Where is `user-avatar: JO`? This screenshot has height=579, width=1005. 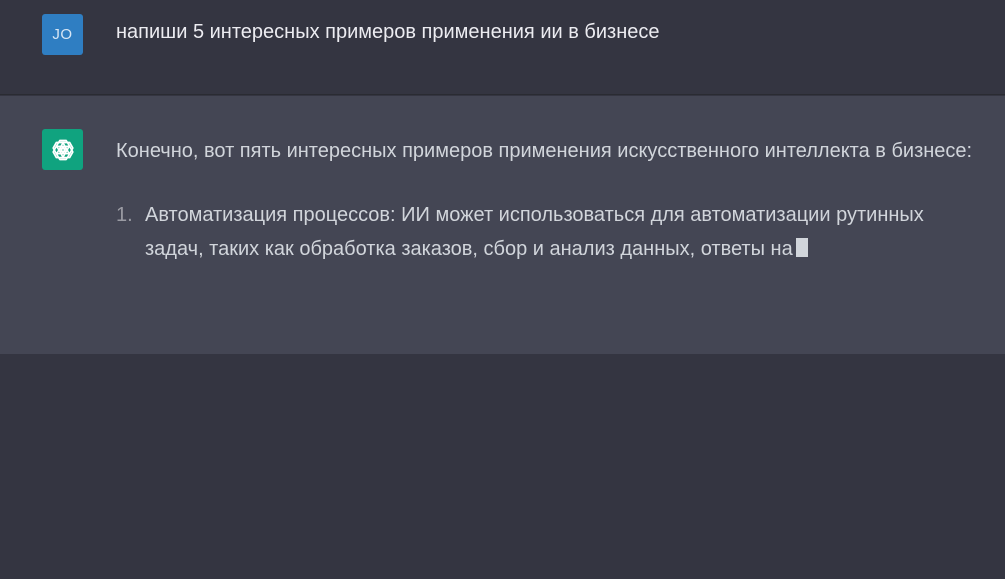 user-avatar: JO is located at coordinates (62, 34).